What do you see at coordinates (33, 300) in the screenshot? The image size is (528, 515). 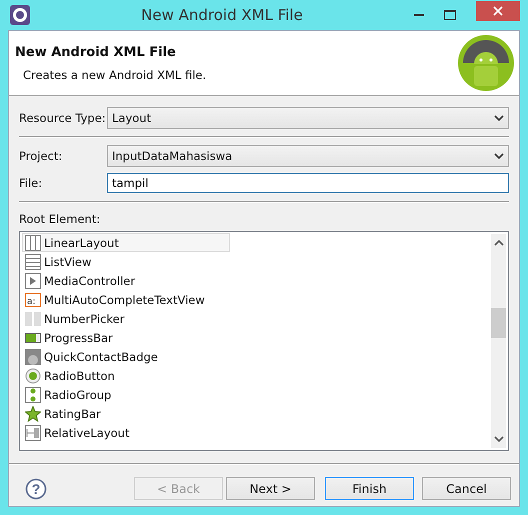 I see `text-field-icon: a:` at bounding box center [33, 300].